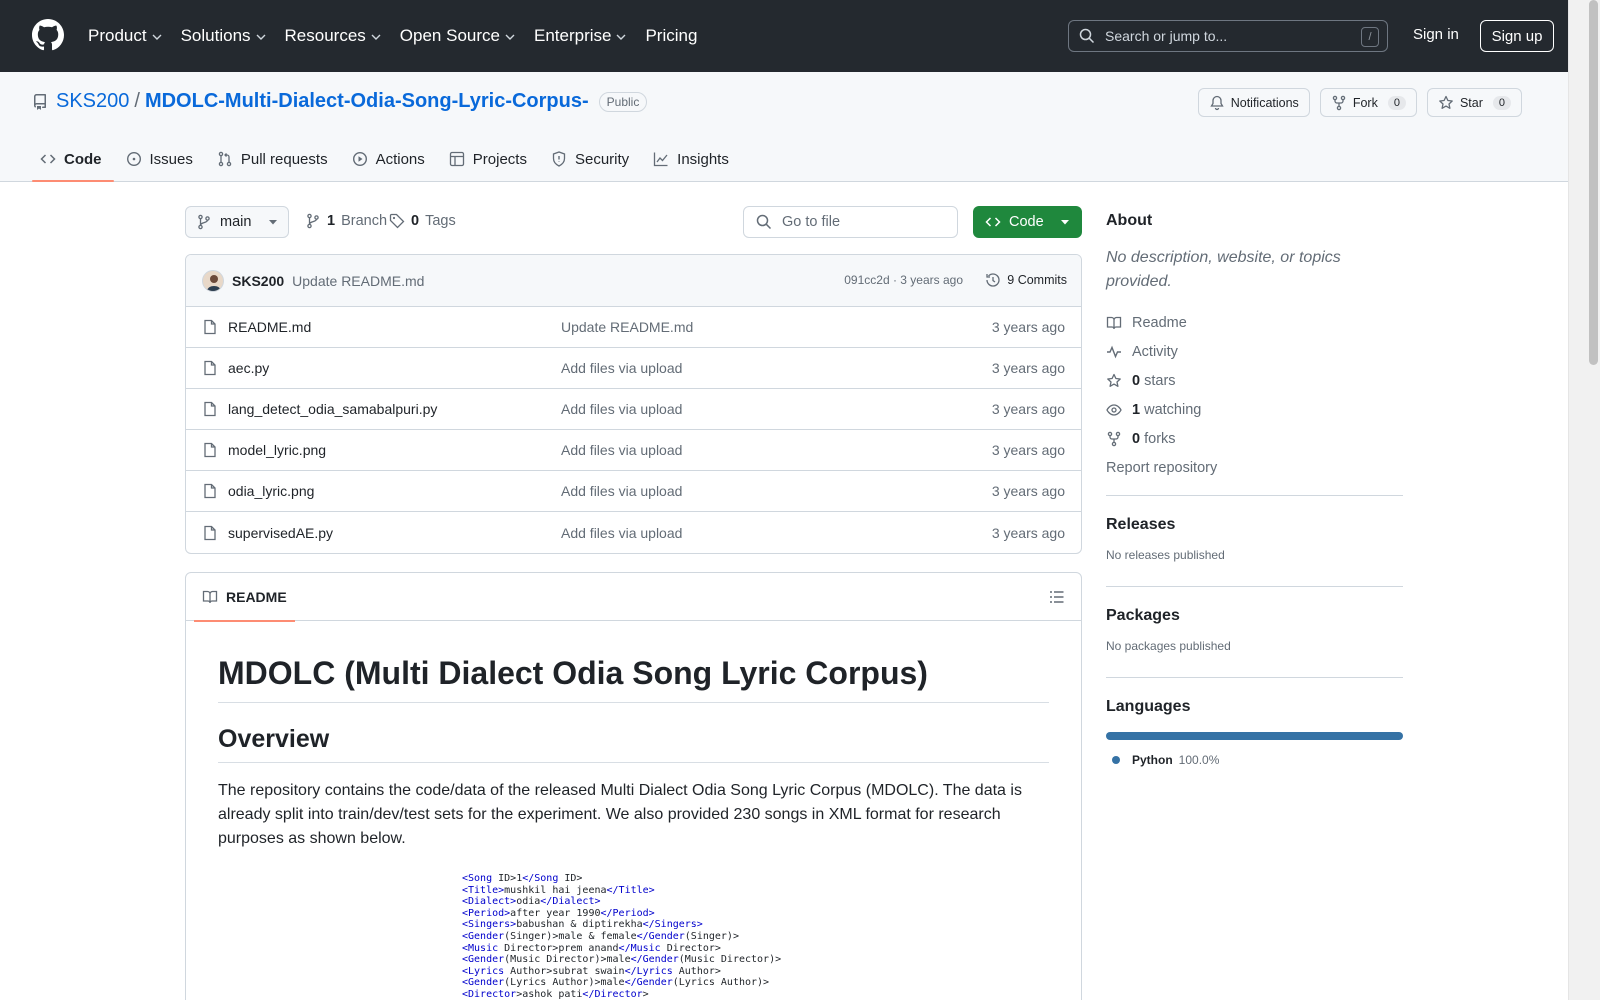 The image size is (1600, 1000). Describe the element at coordinates (1114, 351) in the screenshot. I see `pulse-icon` at that location.